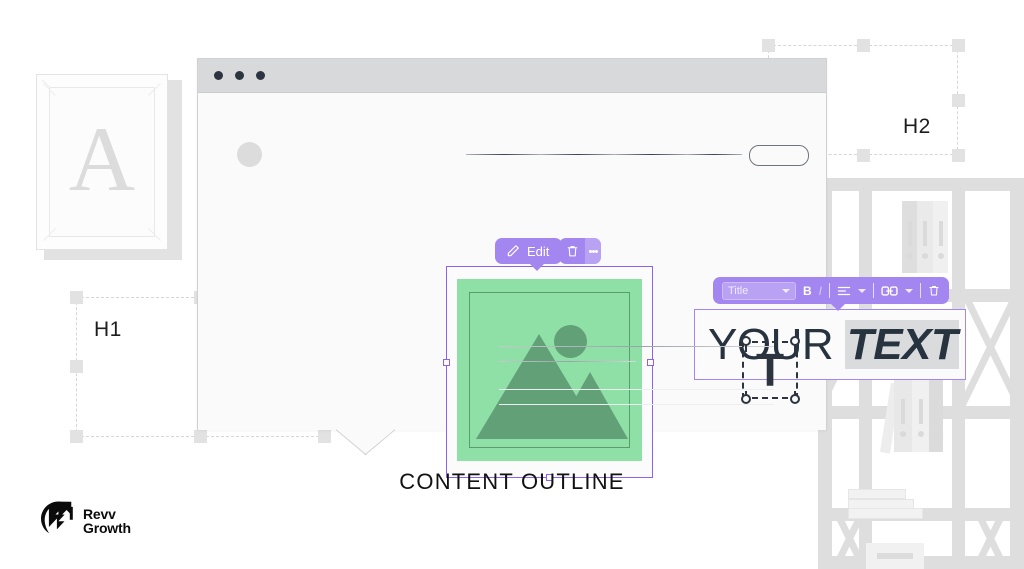 The image size is (1024, 569). I want to click on mountain-small-icon, so click(590, 405).